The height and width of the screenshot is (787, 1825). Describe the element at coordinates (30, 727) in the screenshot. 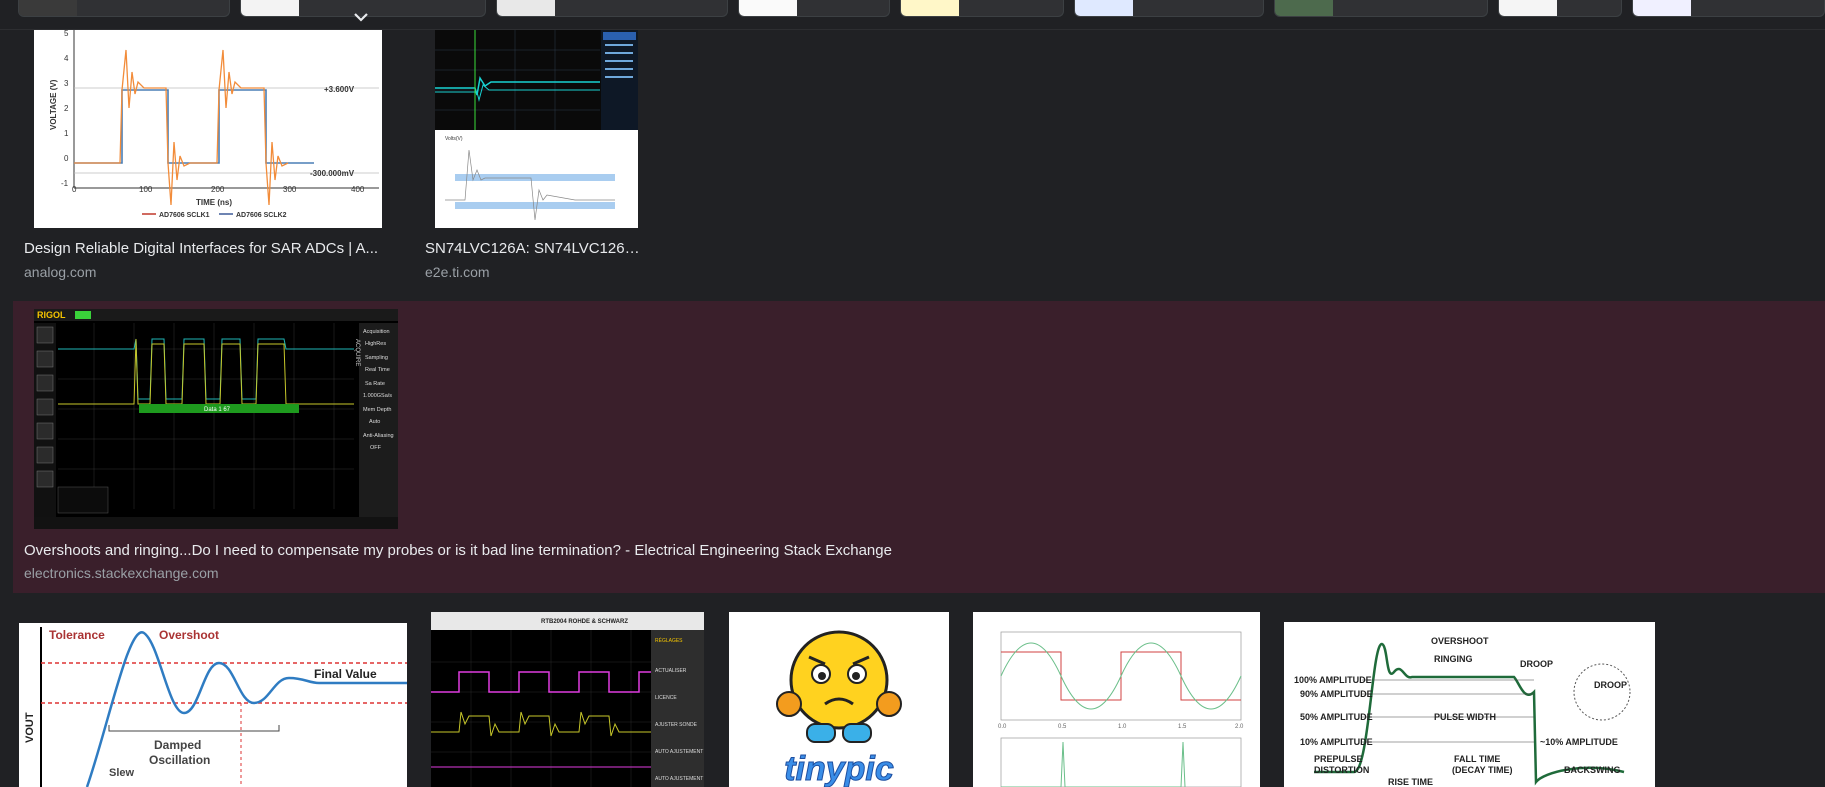

I see `vout-label: VOUT` at that location.